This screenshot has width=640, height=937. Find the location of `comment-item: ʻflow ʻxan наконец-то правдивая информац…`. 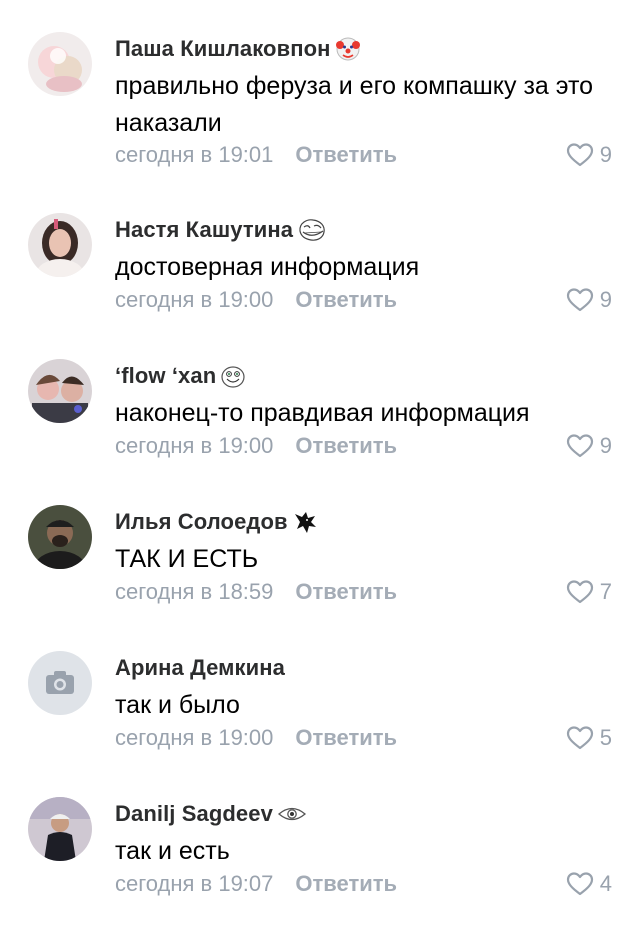

comment-item: ʻflow ʻxan наконец-то правдивая информац… is located at coordinates (320, 429).